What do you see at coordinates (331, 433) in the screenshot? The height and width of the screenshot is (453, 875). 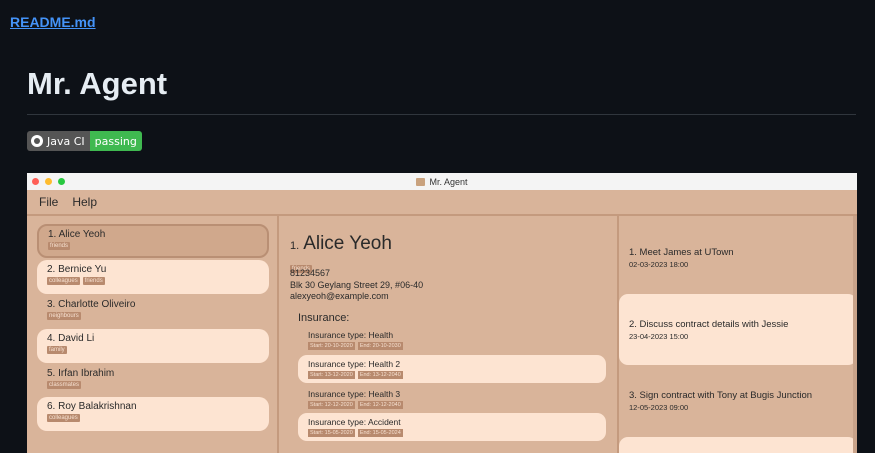 I see `insurance-start: Start: 15-05-2020` at bounding box center [331, 433].